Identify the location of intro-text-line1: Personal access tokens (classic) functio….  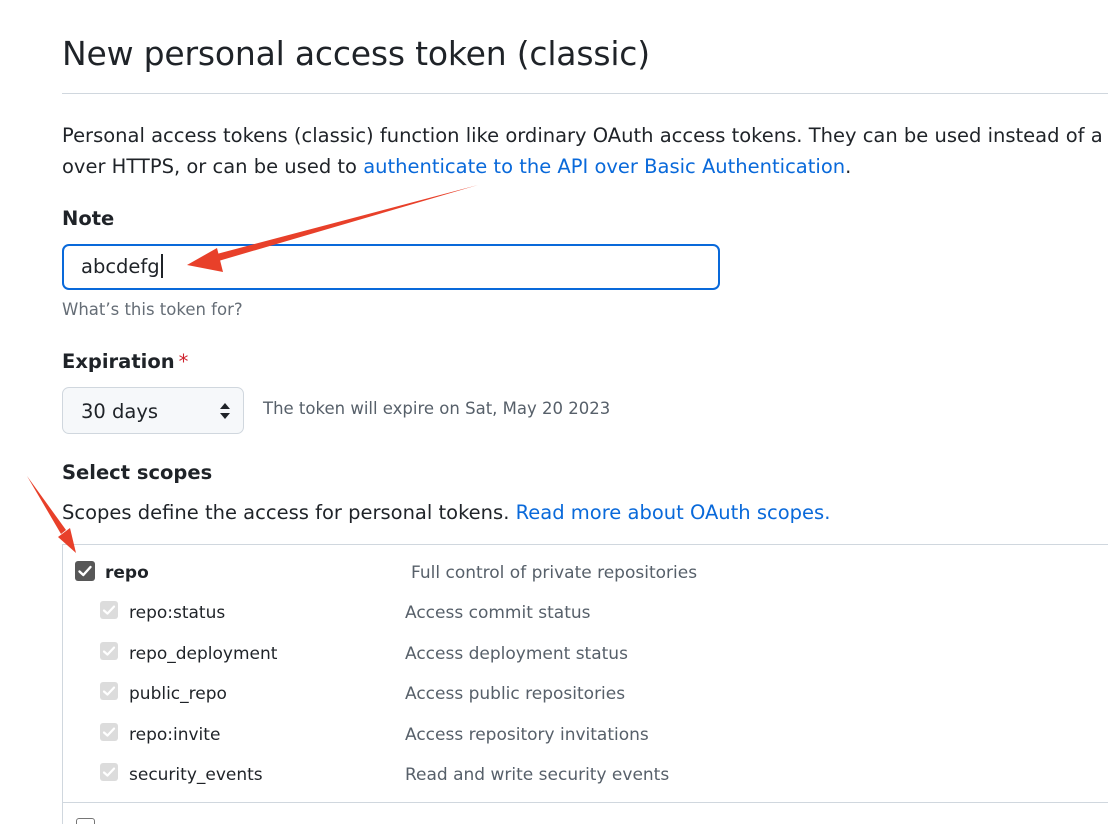
(585, 135).